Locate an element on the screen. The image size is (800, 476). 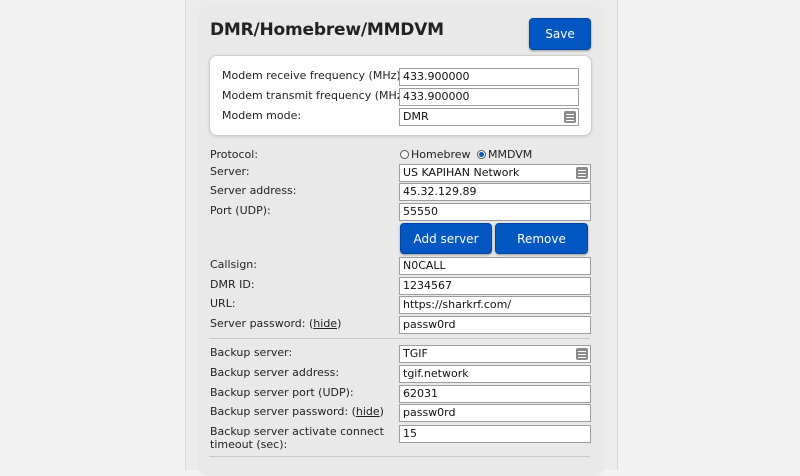
url-input: https://sharkrf.com/ is located at coordinates (495, 305).